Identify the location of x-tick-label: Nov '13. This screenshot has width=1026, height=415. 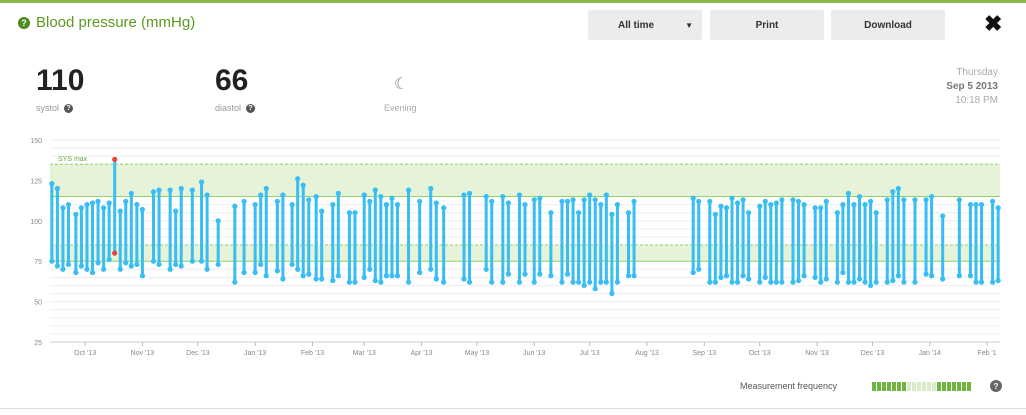
(143, 353).